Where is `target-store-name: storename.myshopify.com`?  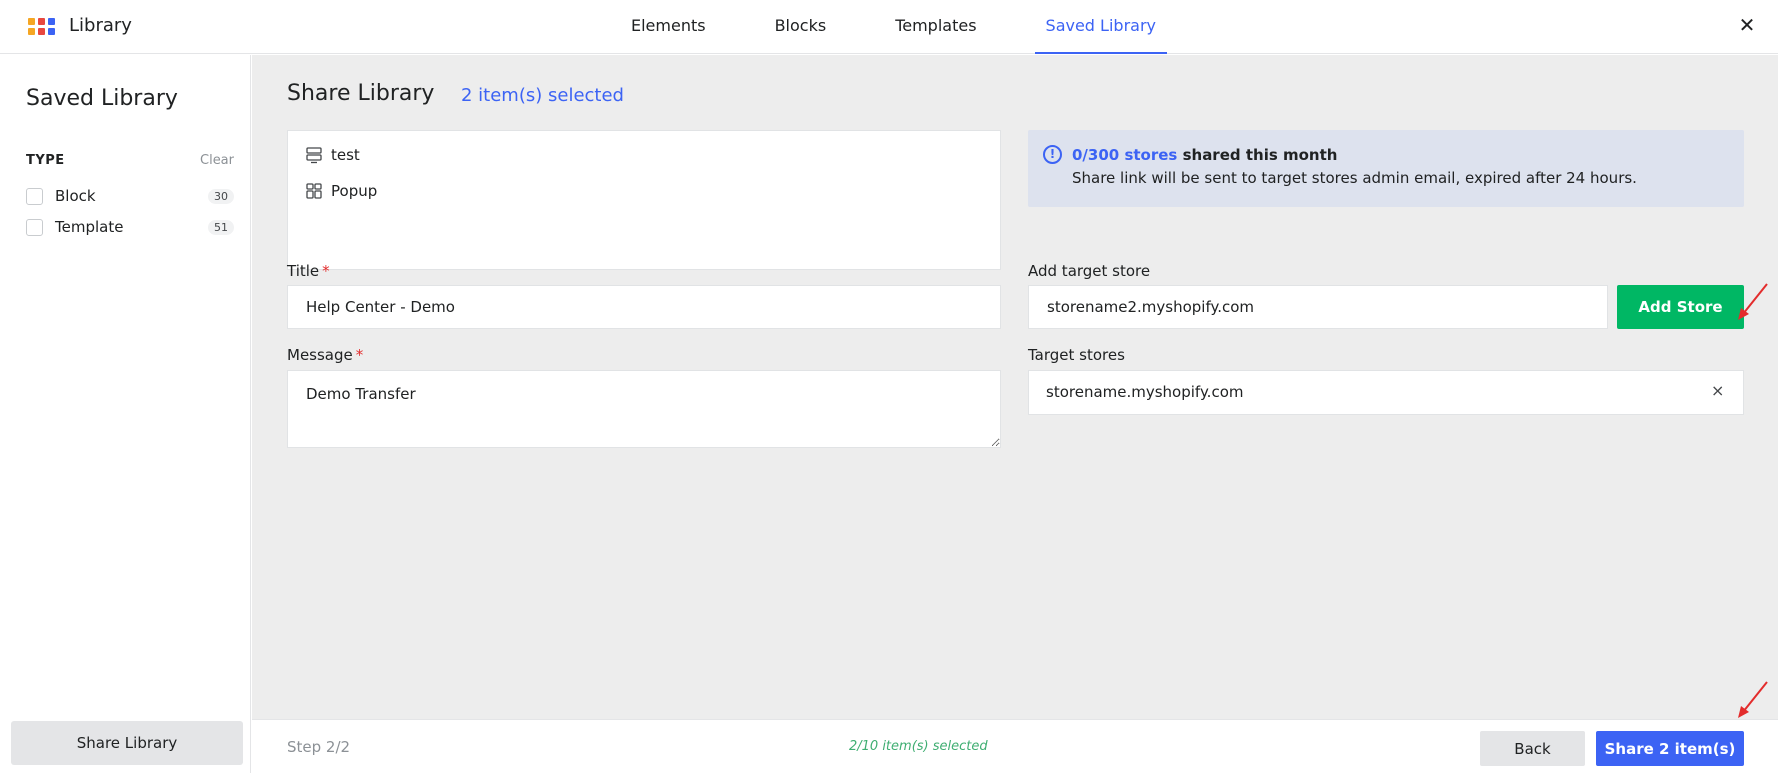
target-store-name: storename.myshopify.com is located at coordinates (1145, 392).